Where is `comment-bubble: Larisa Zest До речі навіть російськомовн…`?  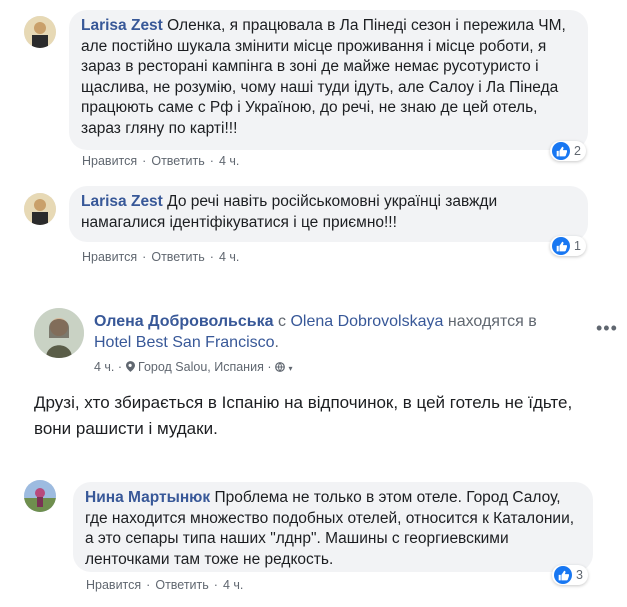 comment-bubble: Larisa Zest До речі навіть російськомовн… is located at coordinates (328, 214).